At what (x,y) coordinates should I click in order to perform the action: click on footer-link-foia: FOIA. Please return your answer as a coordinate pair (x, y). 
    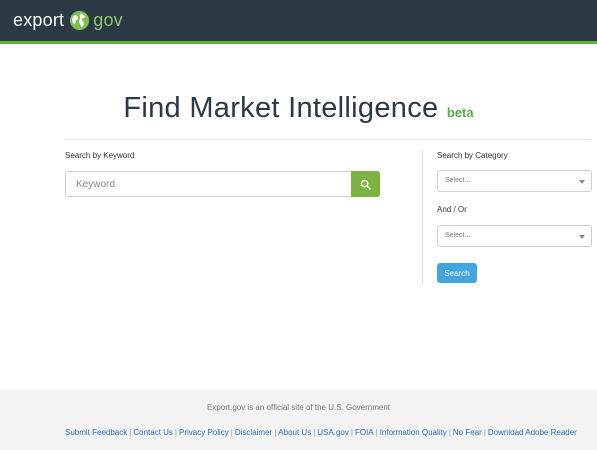
    Looking at the image, I should click on (364, 432).